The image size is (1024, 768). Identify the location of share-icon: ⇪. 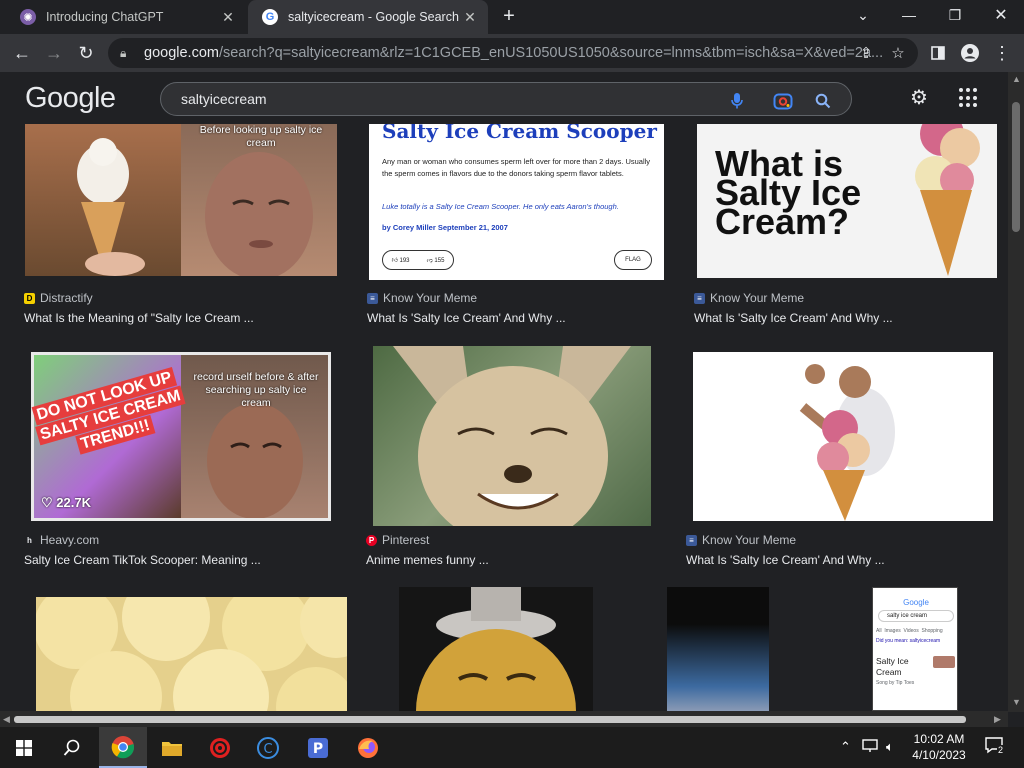
(866, 53).